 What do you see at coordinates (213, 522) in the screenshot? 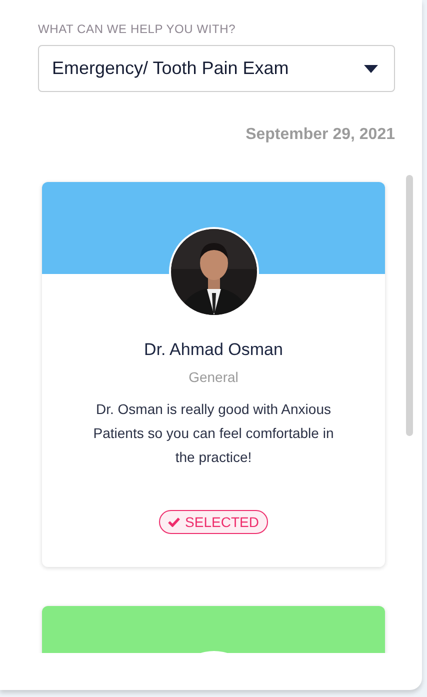
I see `selected-badge: SELECTED` at bounding box center [213, 522].